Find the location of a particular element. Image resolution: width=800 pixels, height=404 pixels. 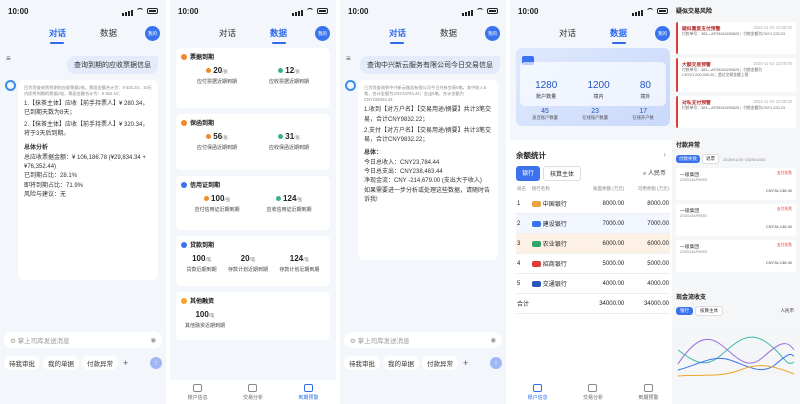

tab-flow-bank: 银行 is located at coordinates (684, 311).